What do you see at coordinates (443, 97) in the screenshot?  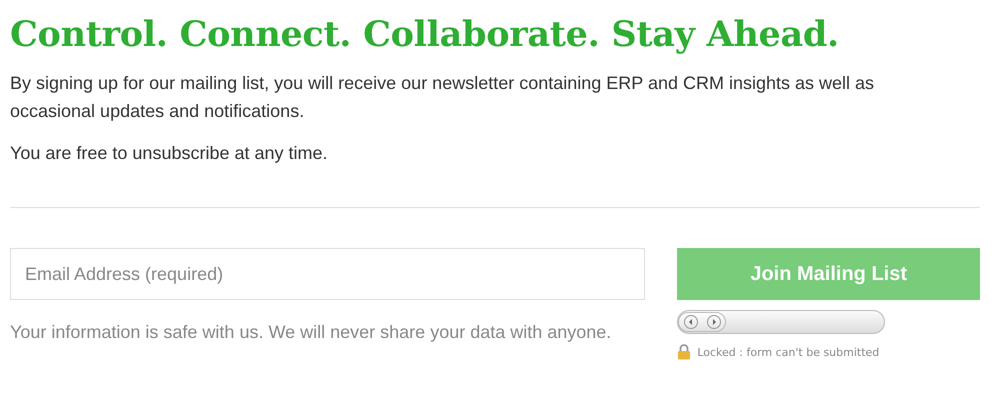 I see `intro-paragraph: By signing up for our mailing list, you will receive our newsletter containing ERP and CRM insights as well as occasional updates and notifications.` at bounding box center [443, 97].